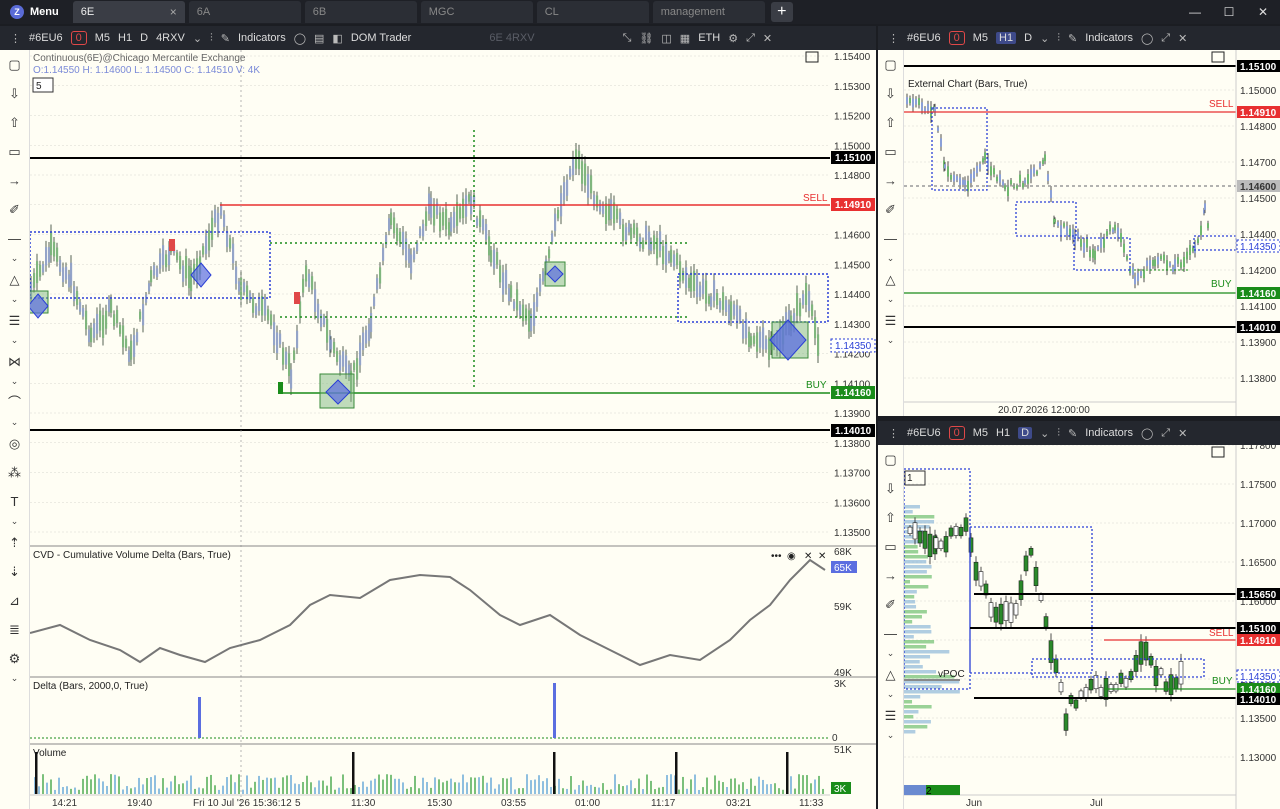 The image size is (1280, 809). Describe the element at coordinates (733, 38) in the screenshot. I see `gear-icon: ⚙` at that location.